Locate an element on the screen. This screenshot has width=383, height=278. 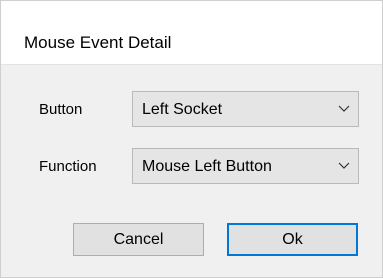
function-select: Mouse Left Button is located at coordinates (245, 166).